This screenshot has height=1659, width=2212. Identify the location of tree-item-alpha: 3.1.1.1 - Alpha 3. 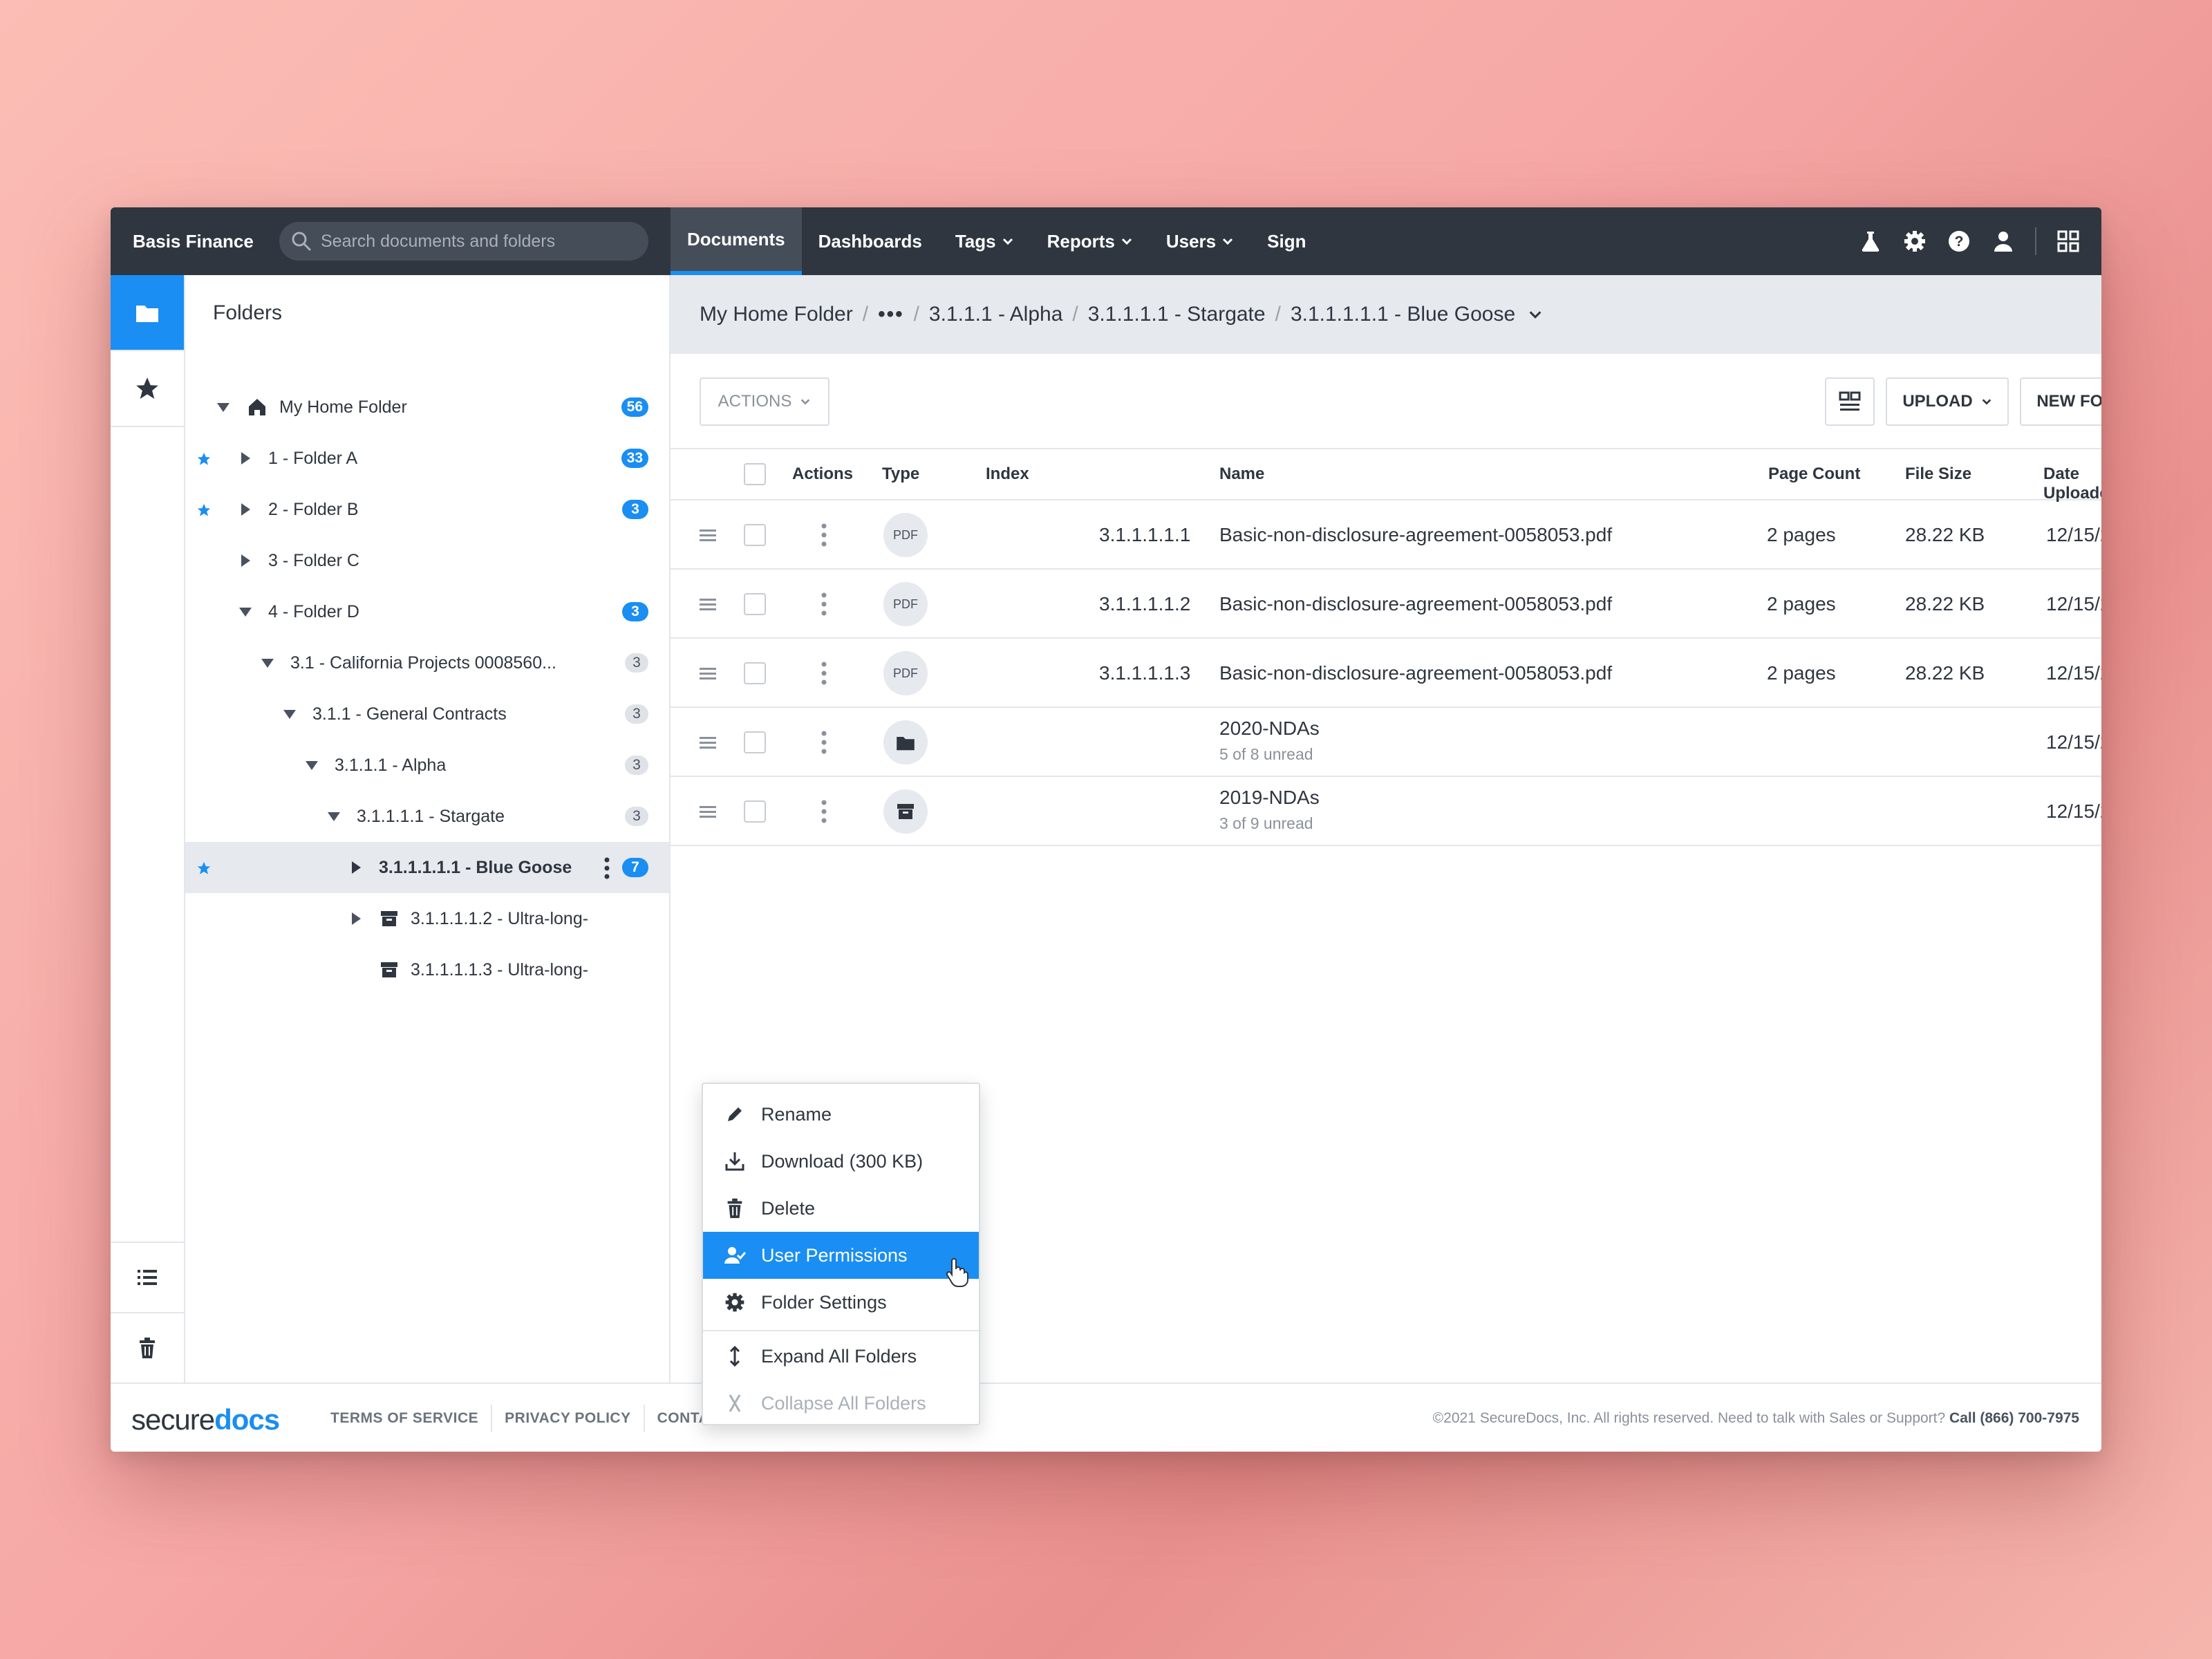
(427, 765).